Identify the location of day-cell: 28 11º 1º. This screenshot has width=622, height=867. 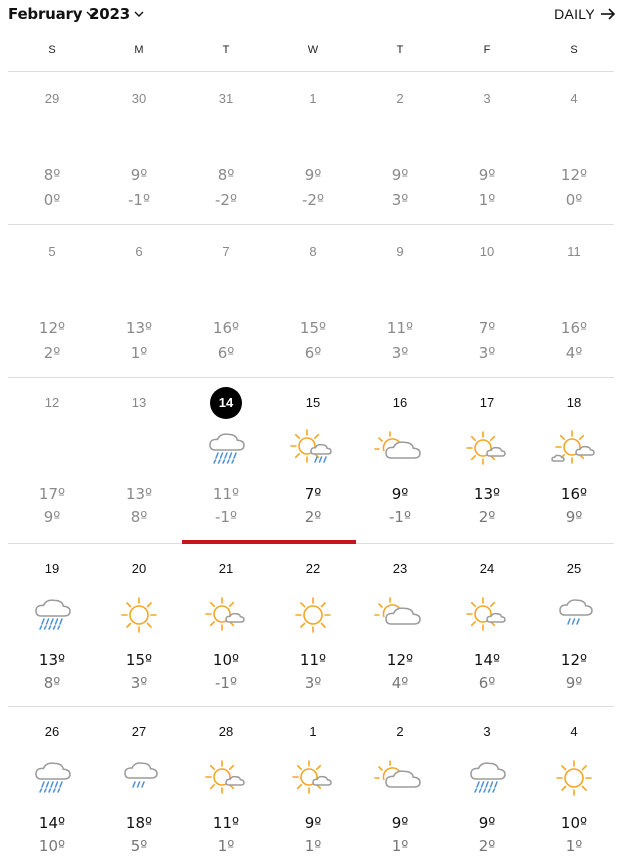
(226, 786).